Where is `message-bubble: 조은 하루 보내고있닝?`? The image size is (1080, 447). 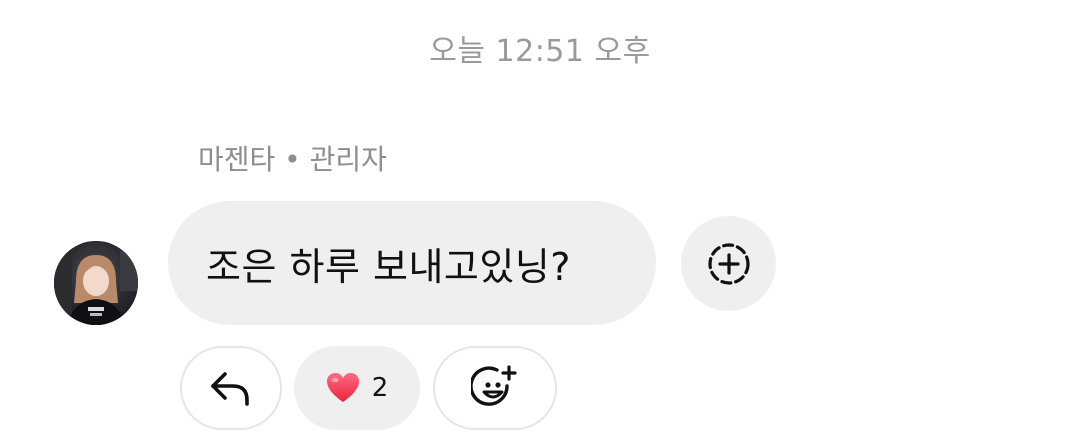 message-bubble: 조은 하루 보내고있닝? is located at coordinates (412, 263).